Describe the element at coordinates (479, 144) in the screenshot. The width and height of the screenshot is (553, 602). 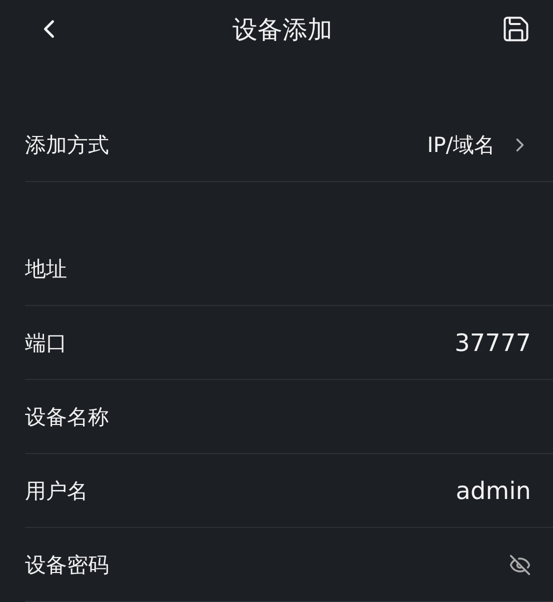
I see `add-method-selector: IP/域名` at that location.